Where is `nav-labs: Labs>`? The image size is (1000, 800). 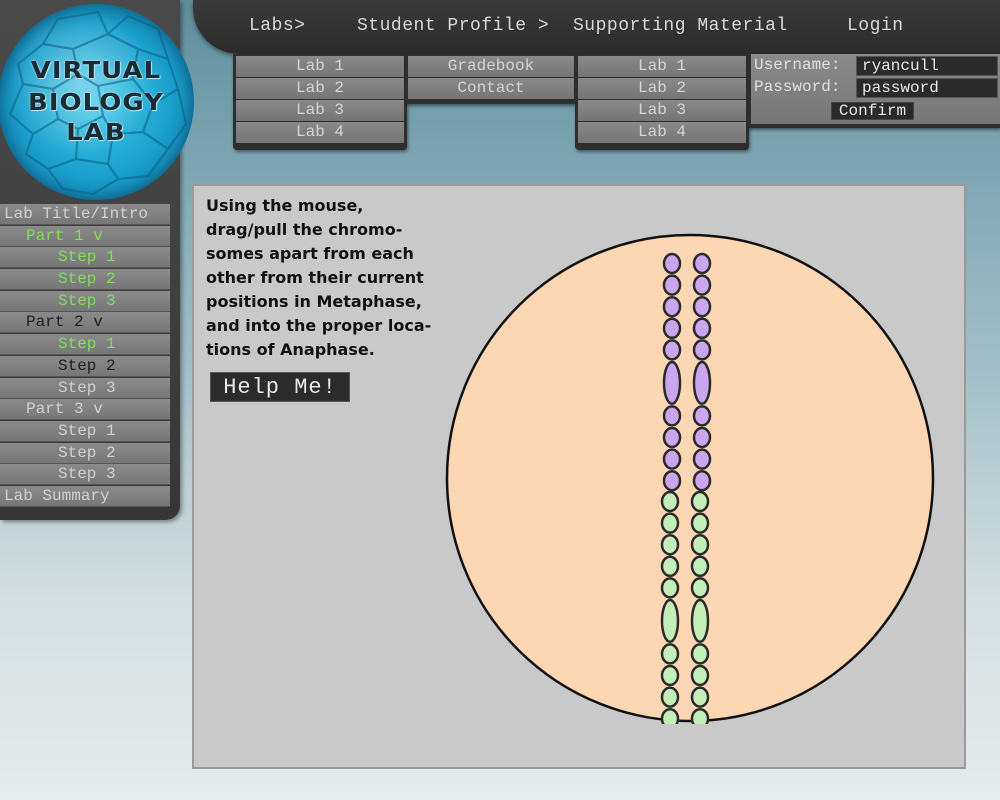 nav-labs: Labs> is located at coordinates (277, 26).